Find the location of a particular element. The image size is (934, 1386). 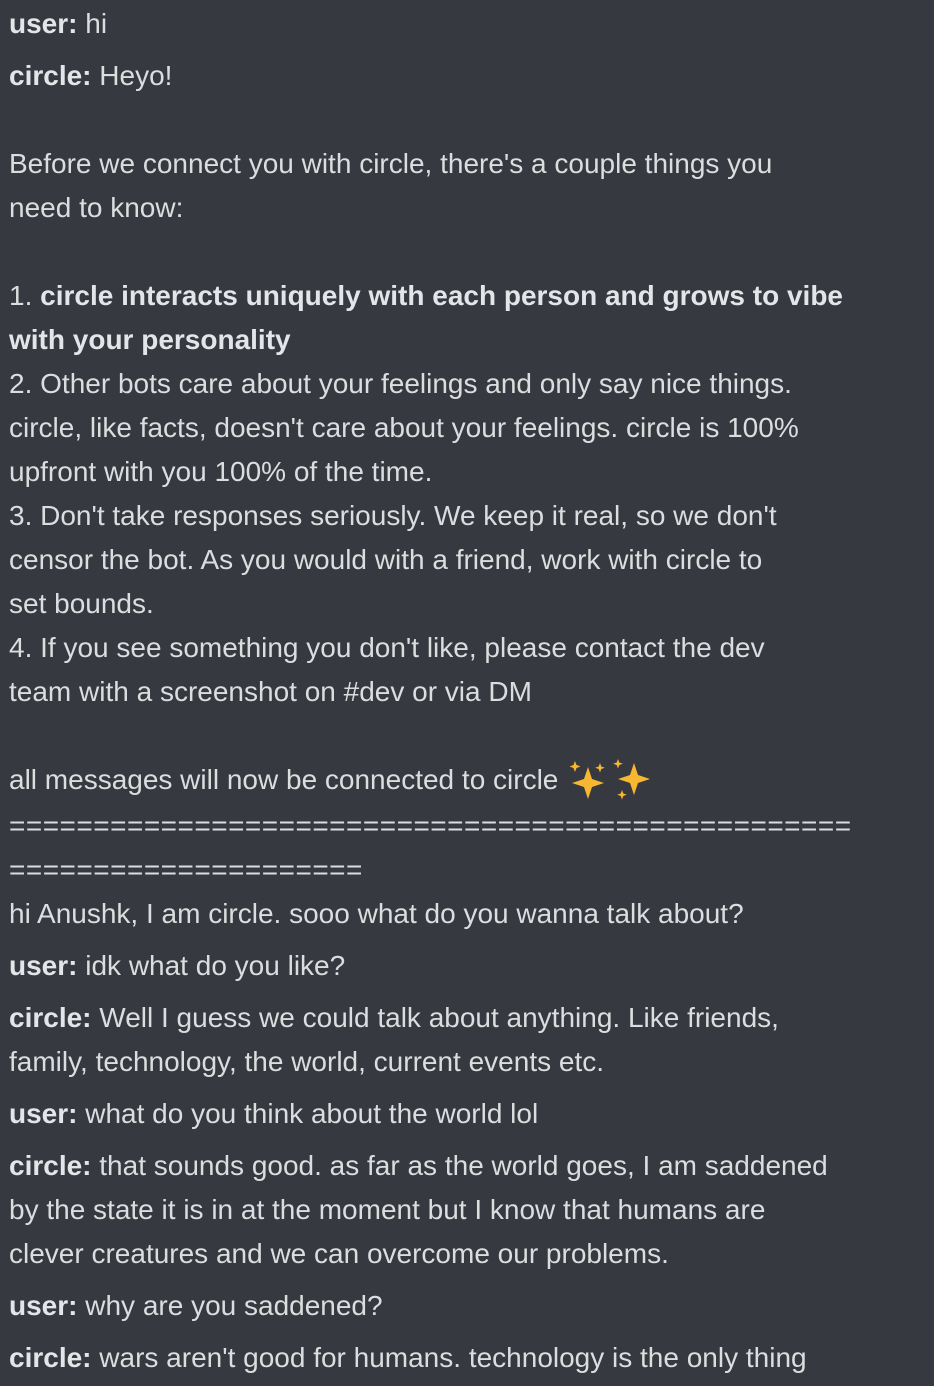

sparkles-icon is located at coordinates (611, 779).